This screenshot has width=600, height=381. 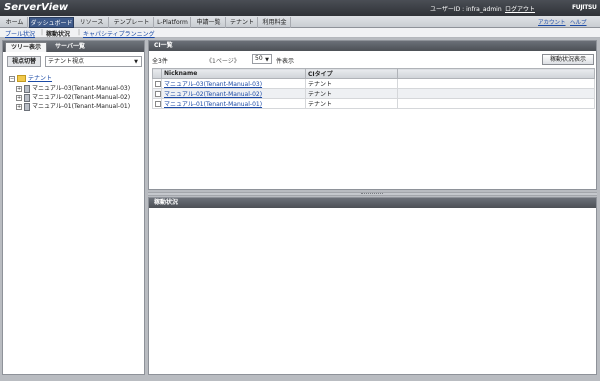 What do you see at coordinates (81, 98) in the screenshot?
I see `tree-item-label: マニュアル-02(Tenant-Manual-02)` at bounding box center [81, 98].